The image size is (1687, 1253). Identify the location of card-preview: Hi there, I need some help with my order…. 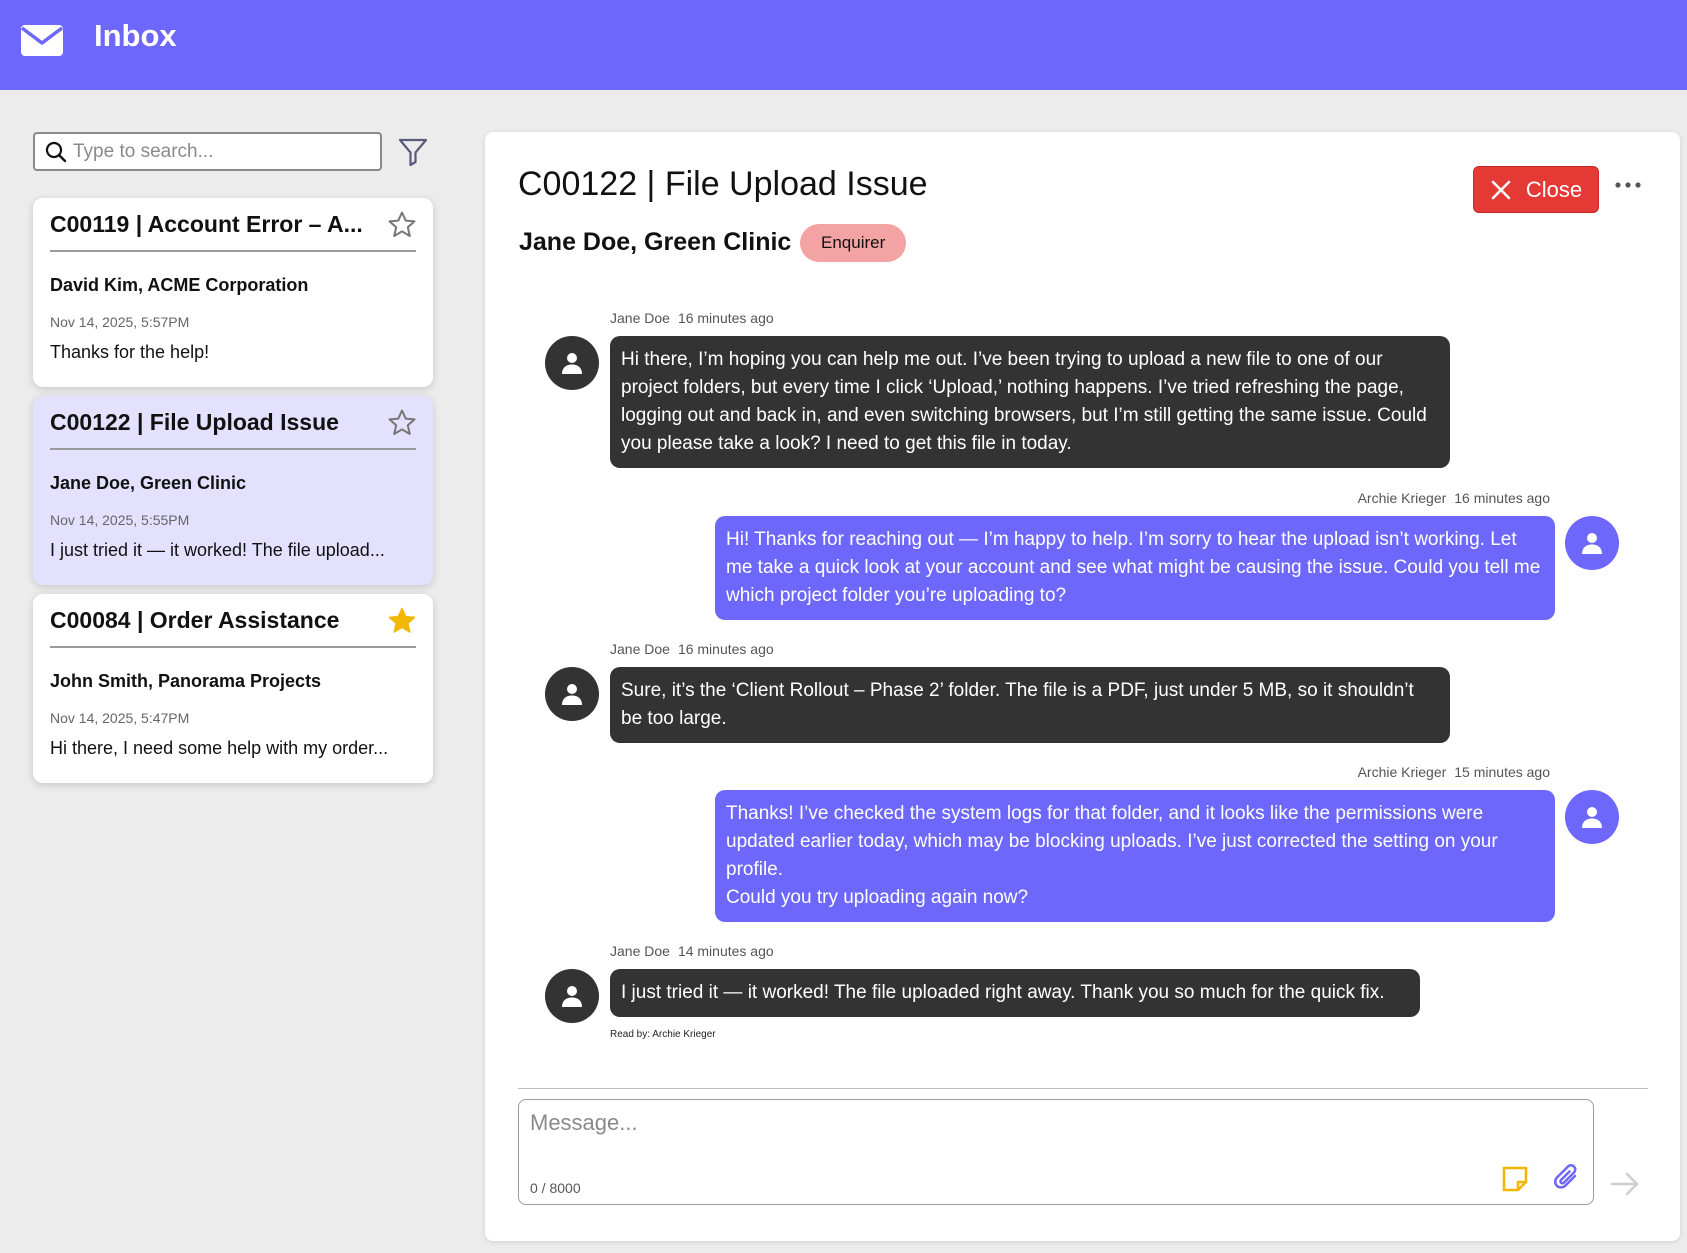
(219, 748).